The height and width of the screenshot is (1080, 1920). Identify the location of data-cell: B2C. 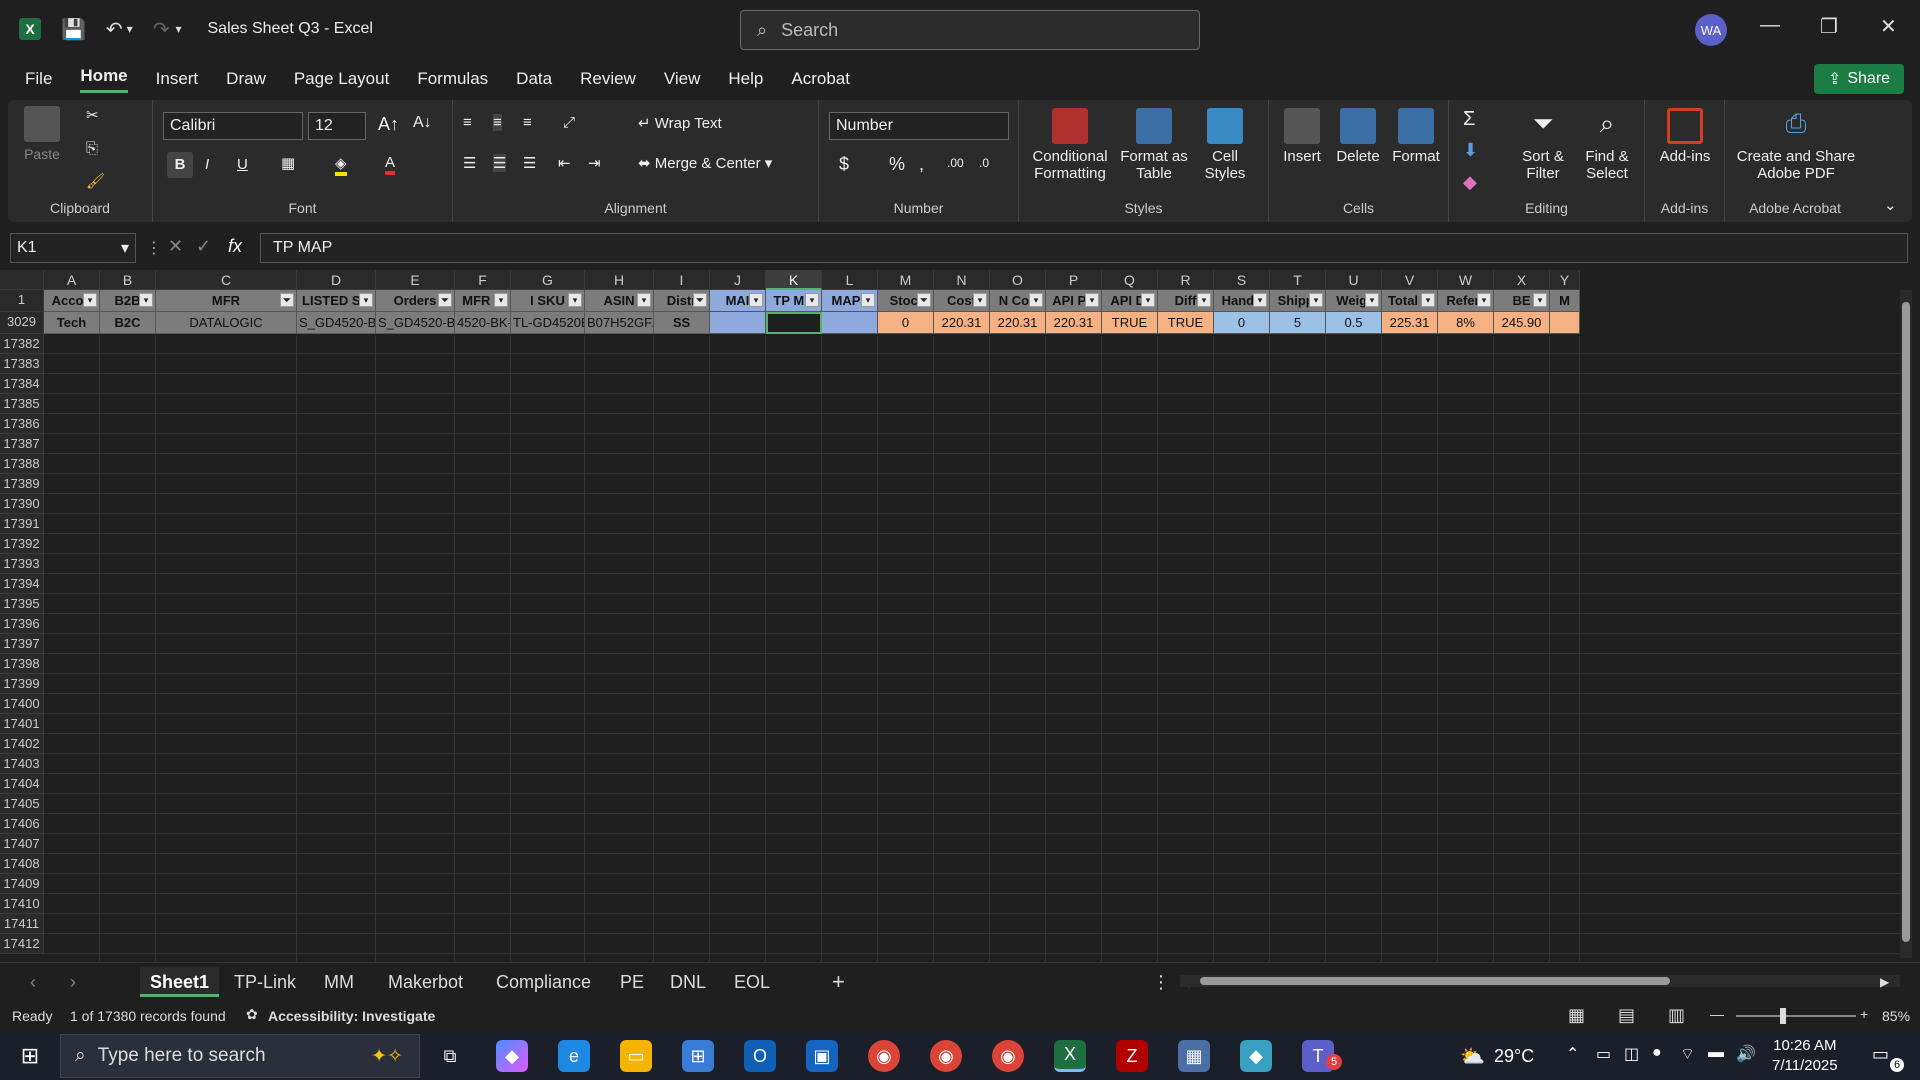
(128, 323).